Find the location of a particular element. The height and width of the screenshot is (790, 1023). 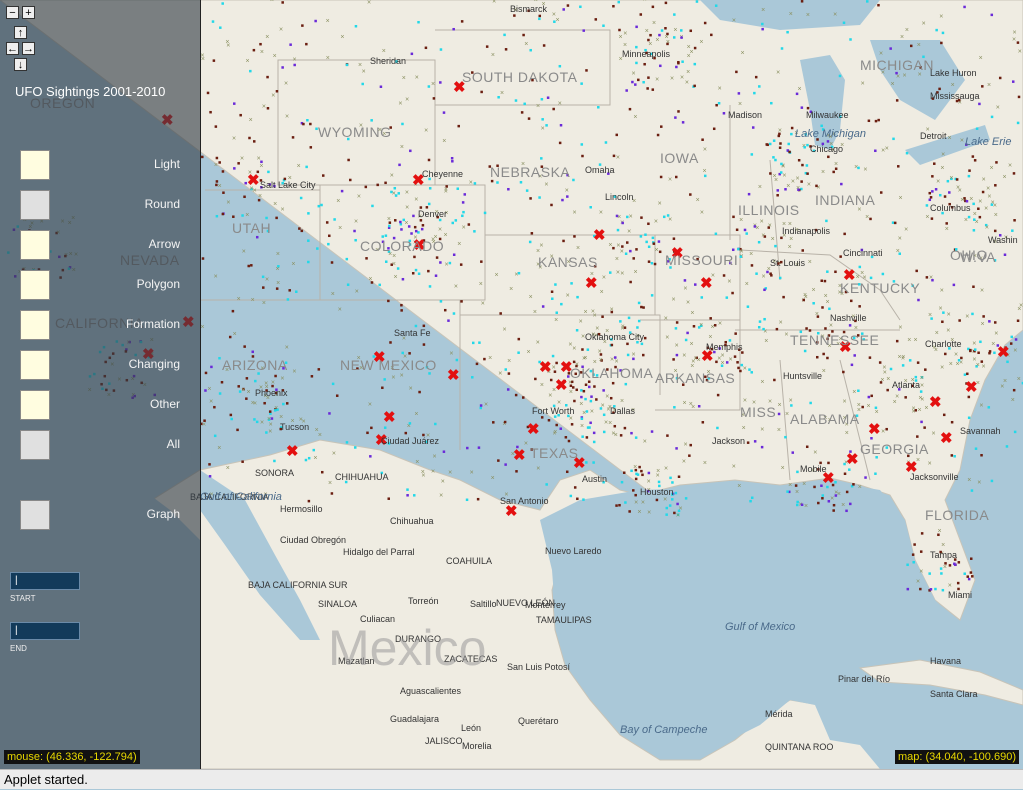

category-toggle-all is located at coordinates (35, 445).